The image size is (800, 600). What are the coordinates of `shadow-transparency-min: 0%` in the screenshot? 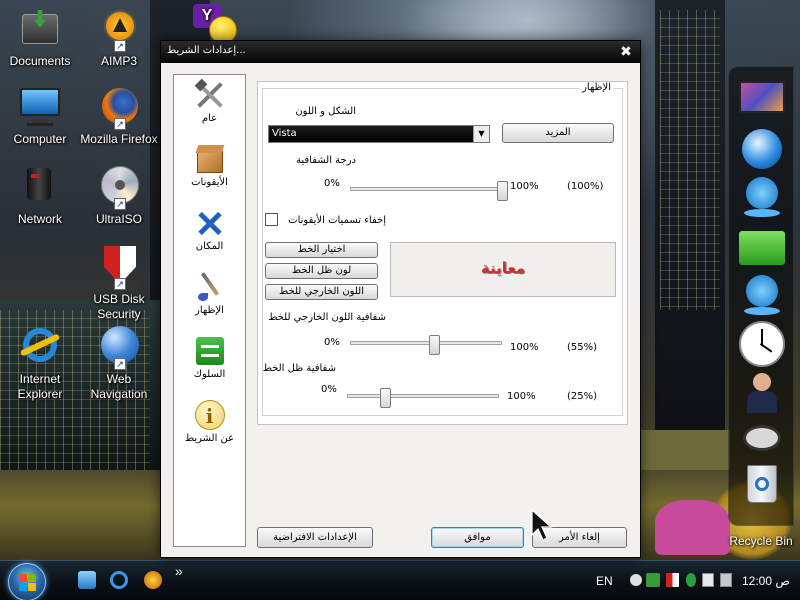 It's located at (329, 389).